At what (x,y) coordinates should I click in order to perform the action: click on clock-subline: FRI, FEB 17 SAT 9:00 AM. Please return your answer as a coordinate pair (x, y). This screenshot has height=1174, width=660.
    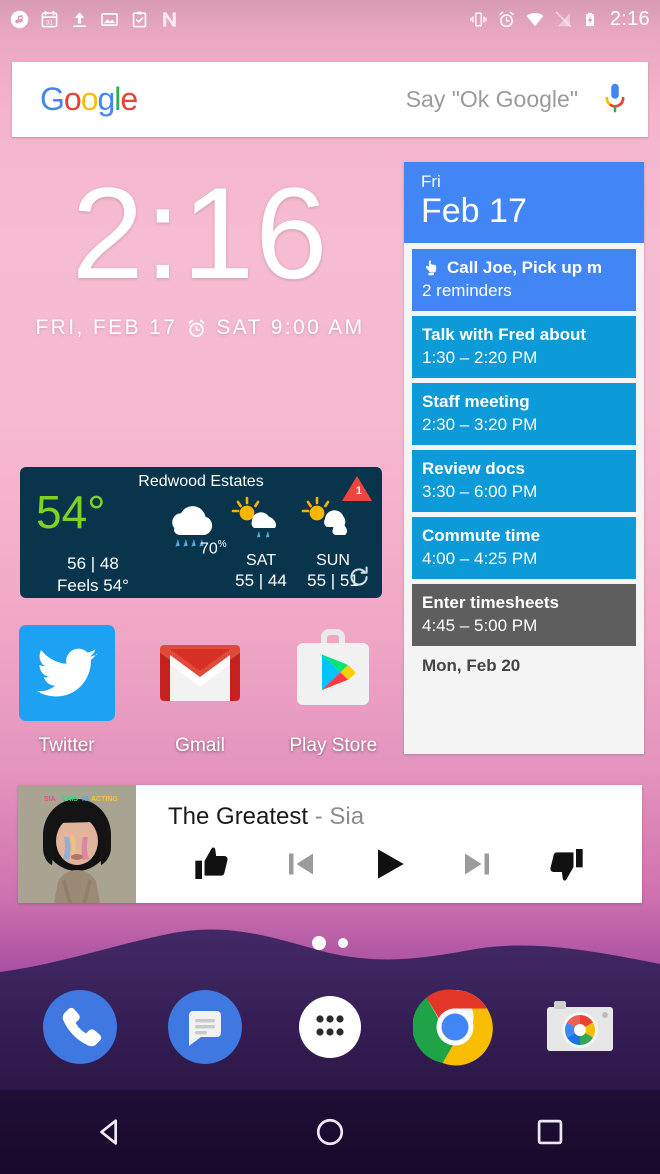
    Looking at the image, I should click on (200, 328).